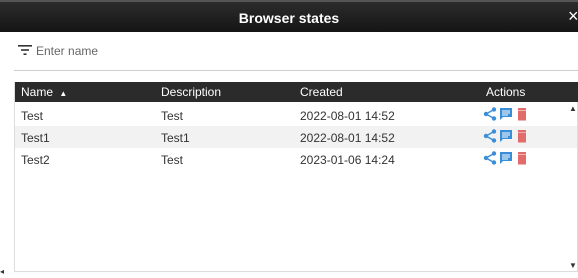 This screenshot has height=278, width=578. I want to click on table-row: Test1 Test1 2022-08-01 14:52, so click(296, 137).